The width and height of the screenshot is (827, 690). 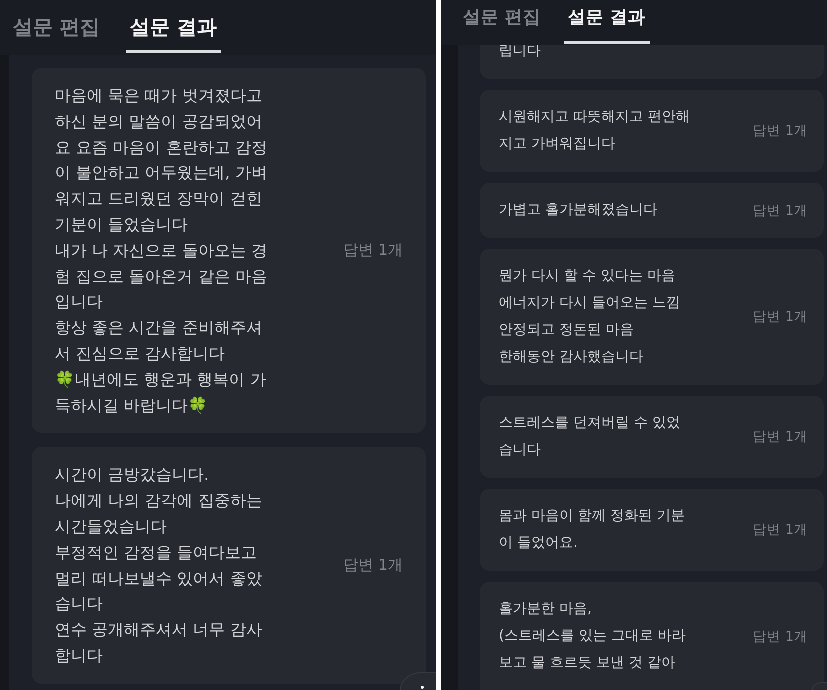 I want to click on answer-text: 몸과 마음이 함께 정화된 기분 이 들었어요., so click(x=592, y=530).